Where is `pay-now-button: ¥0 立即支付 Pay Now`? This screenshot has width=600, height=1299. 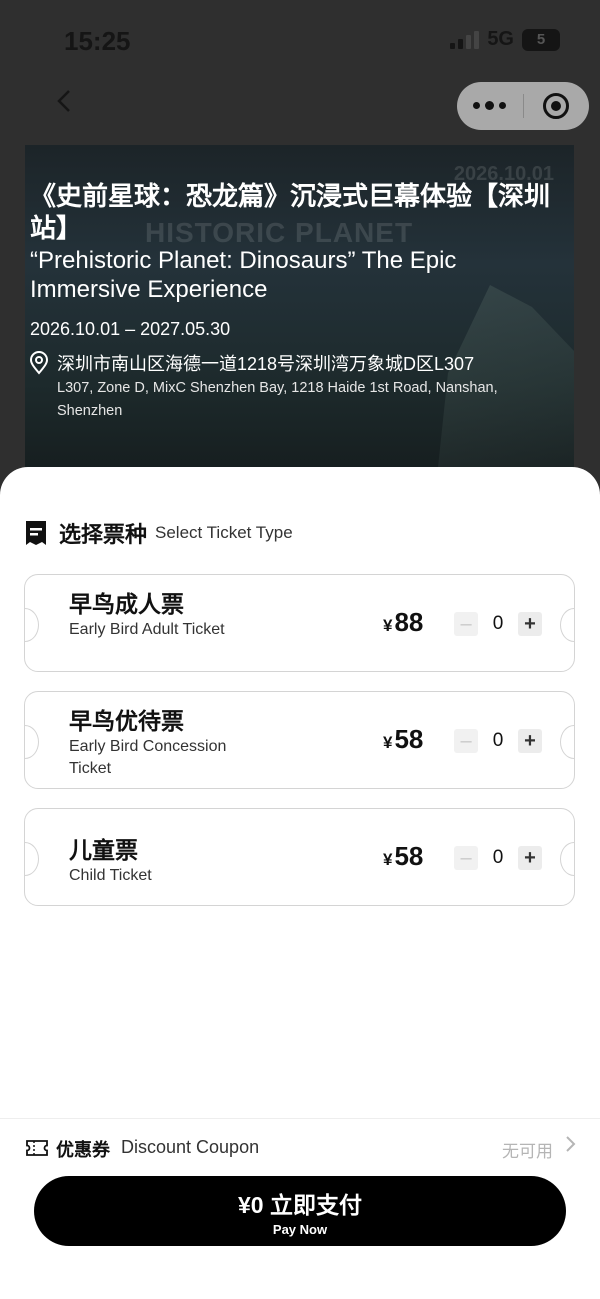 pay-now-button: ¥0 立即支付 Pay Now is located at coordinates (300, 1211).